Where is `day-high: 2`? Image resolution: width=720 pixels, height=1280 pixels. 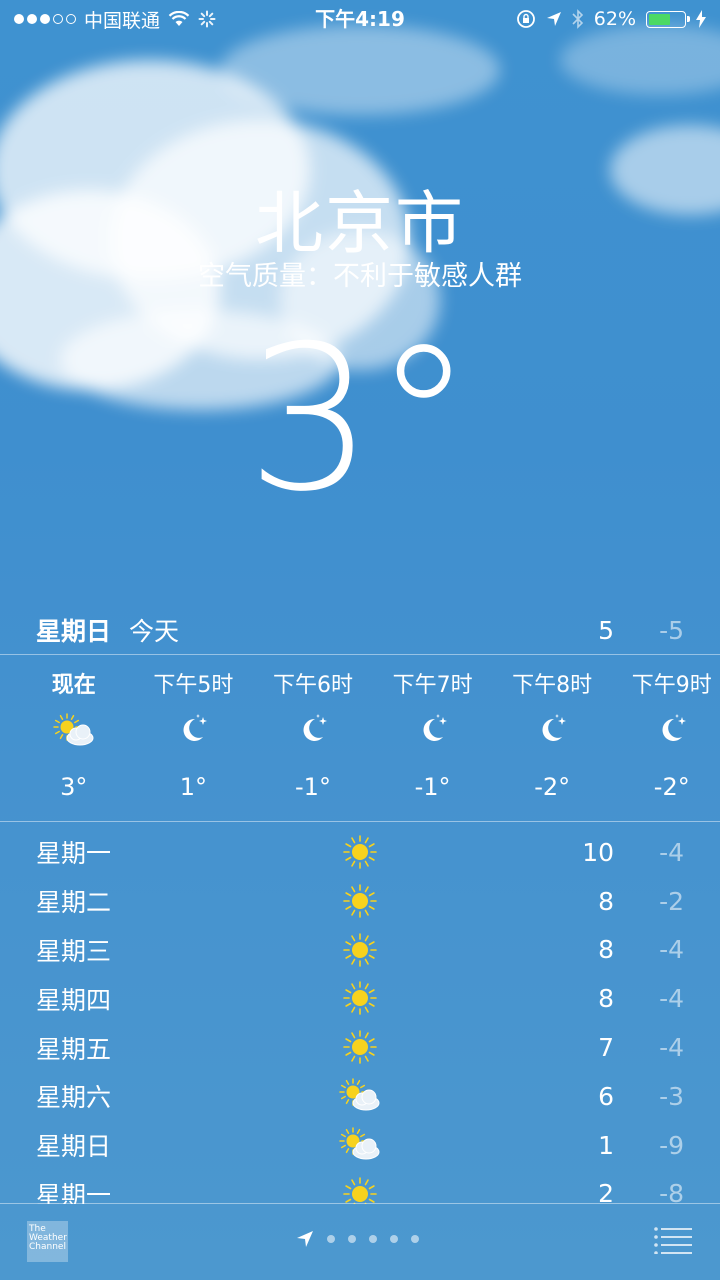
day-high: 2 is located at coordinates (606, 1191).